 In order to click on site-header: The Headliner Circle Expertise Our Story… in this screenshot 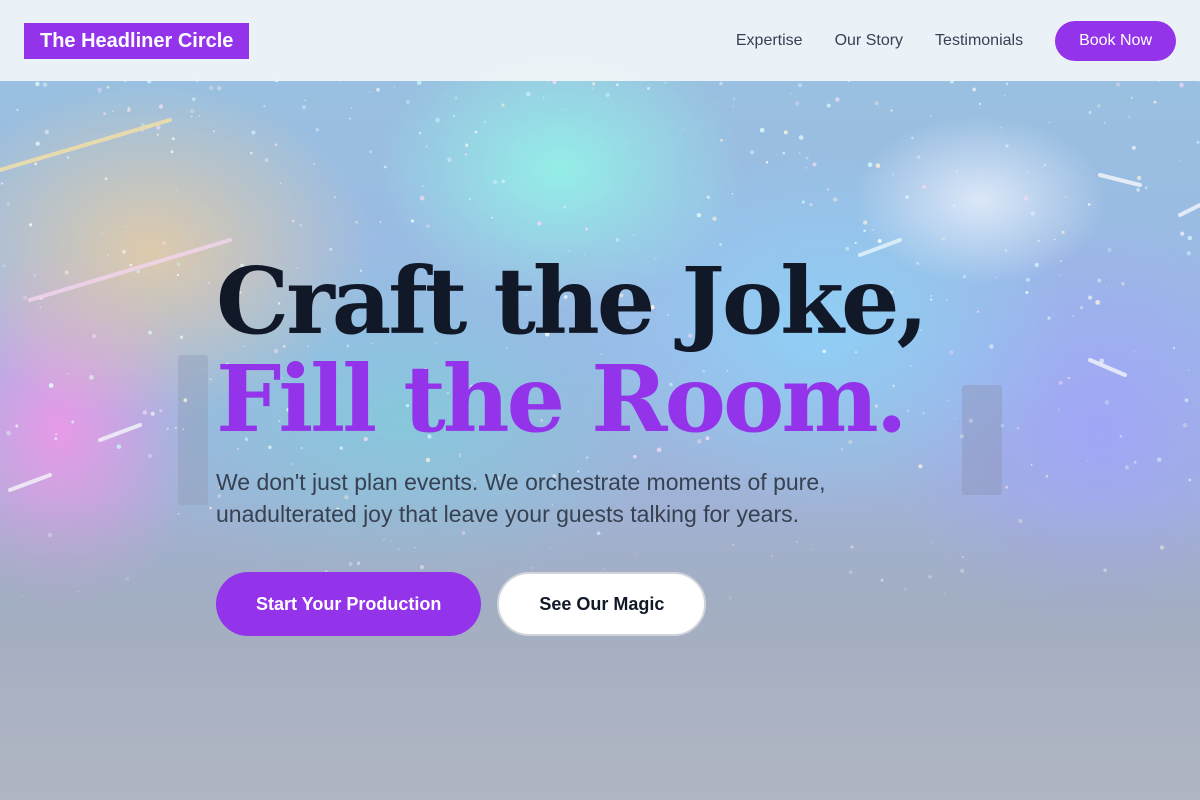, I will do `click(600, 40)`.